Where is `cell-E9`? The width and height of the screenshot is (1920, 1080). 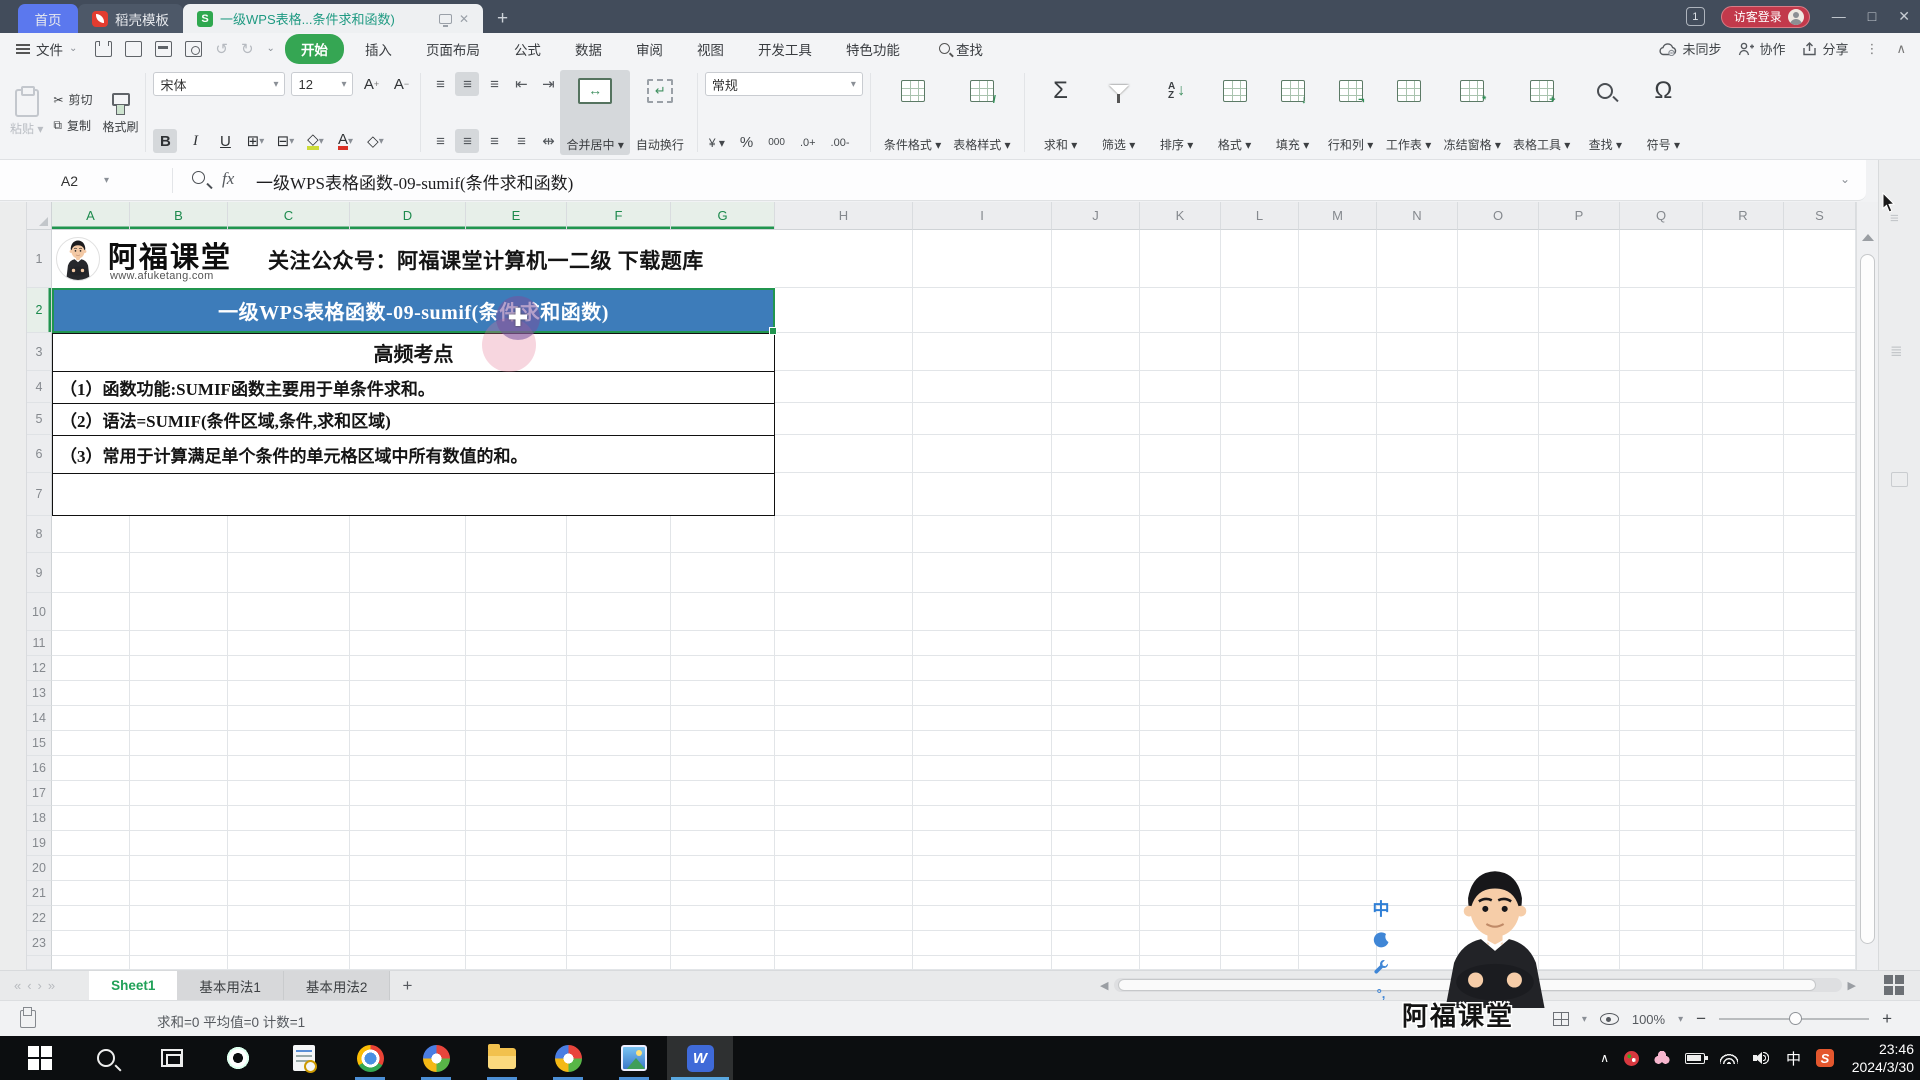 cell-E9 is located at coordinates (516, 573).